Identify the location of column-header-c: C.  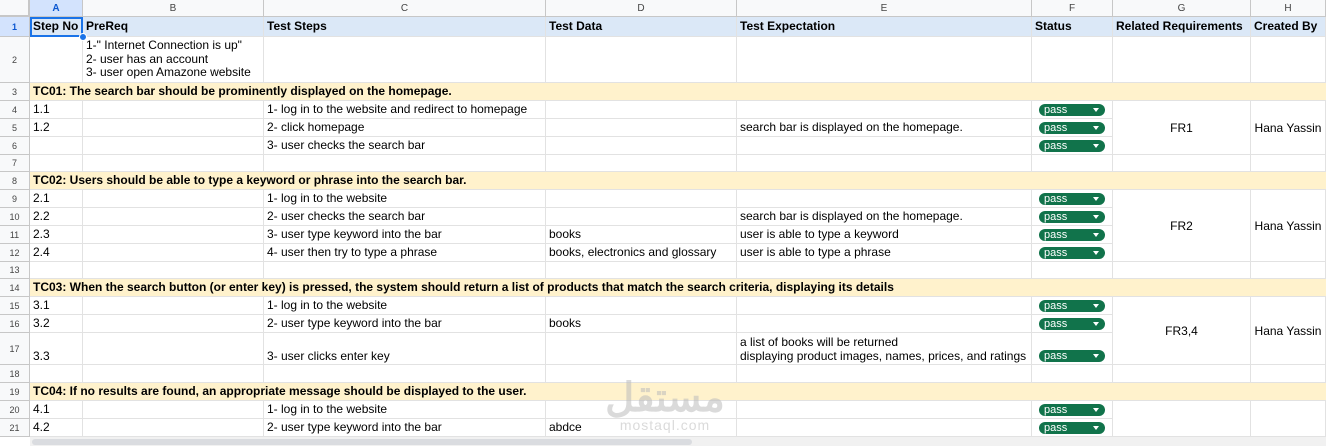
(405, 8).